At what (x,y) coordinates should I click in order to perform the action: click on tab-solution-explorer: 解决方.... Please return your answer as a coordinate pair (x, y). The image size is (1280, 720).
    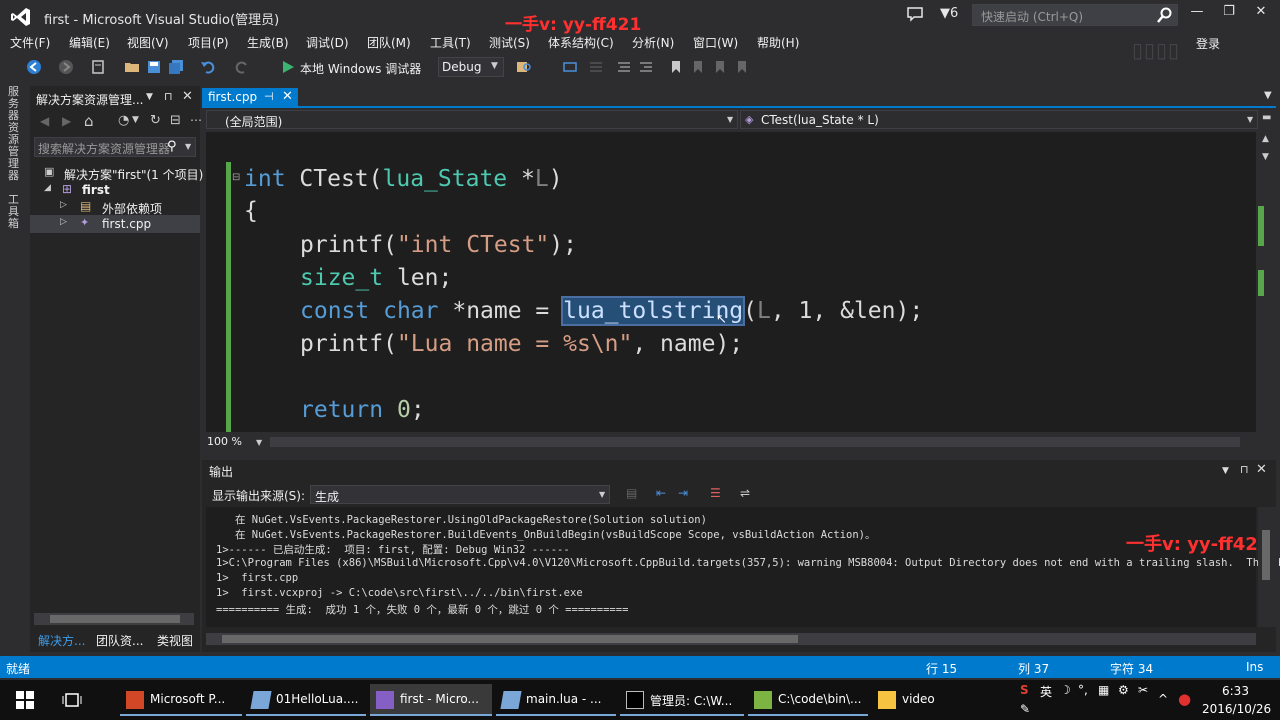
    Looking at the image, I should click on (61, 640).